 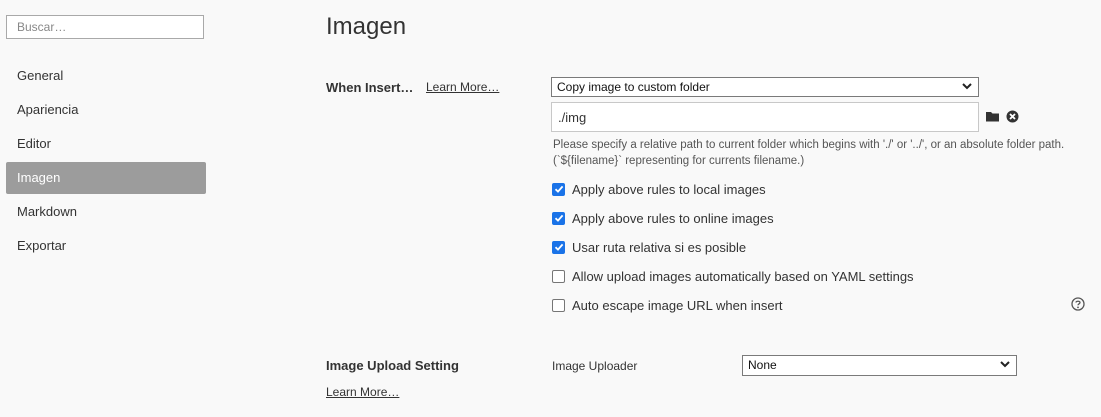 I want to click on checkbox-row-online-images: Apply above rules to online images, so click(x=663, y=218).